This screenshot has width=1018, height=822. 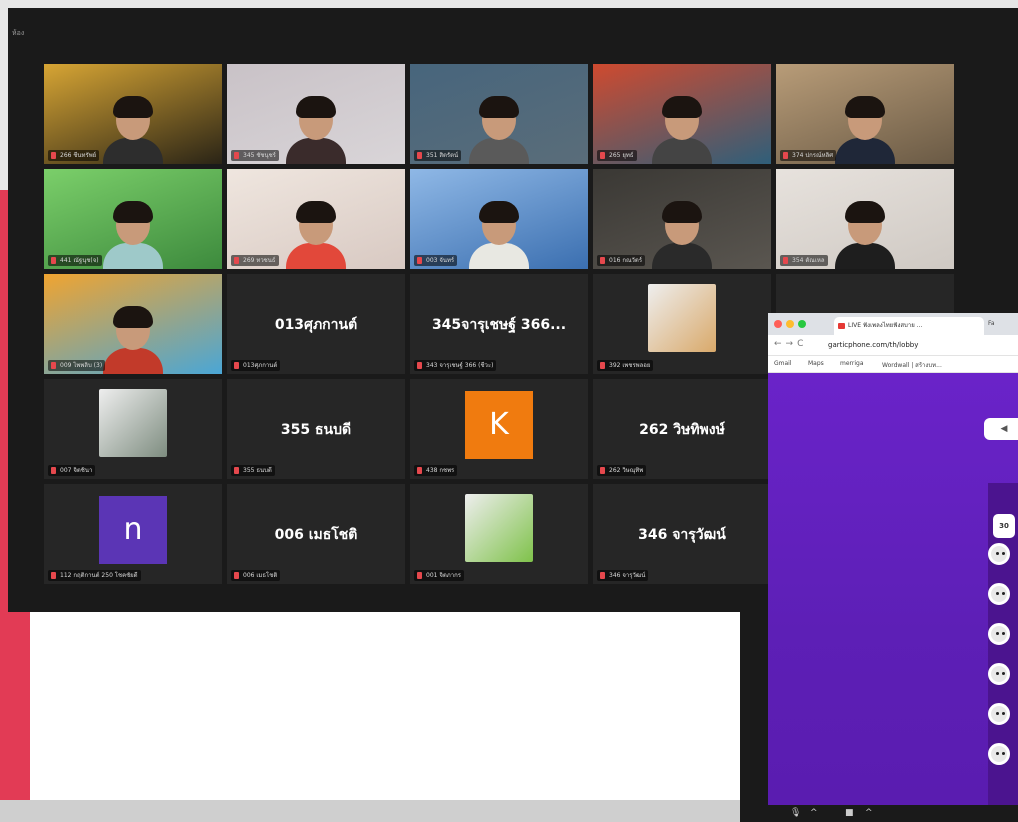 What do you see at coordinates (438, 155) in the screenshot?
I see `participant-name-label: 351 สิตรัตน์` at bounding box center [438, 155].